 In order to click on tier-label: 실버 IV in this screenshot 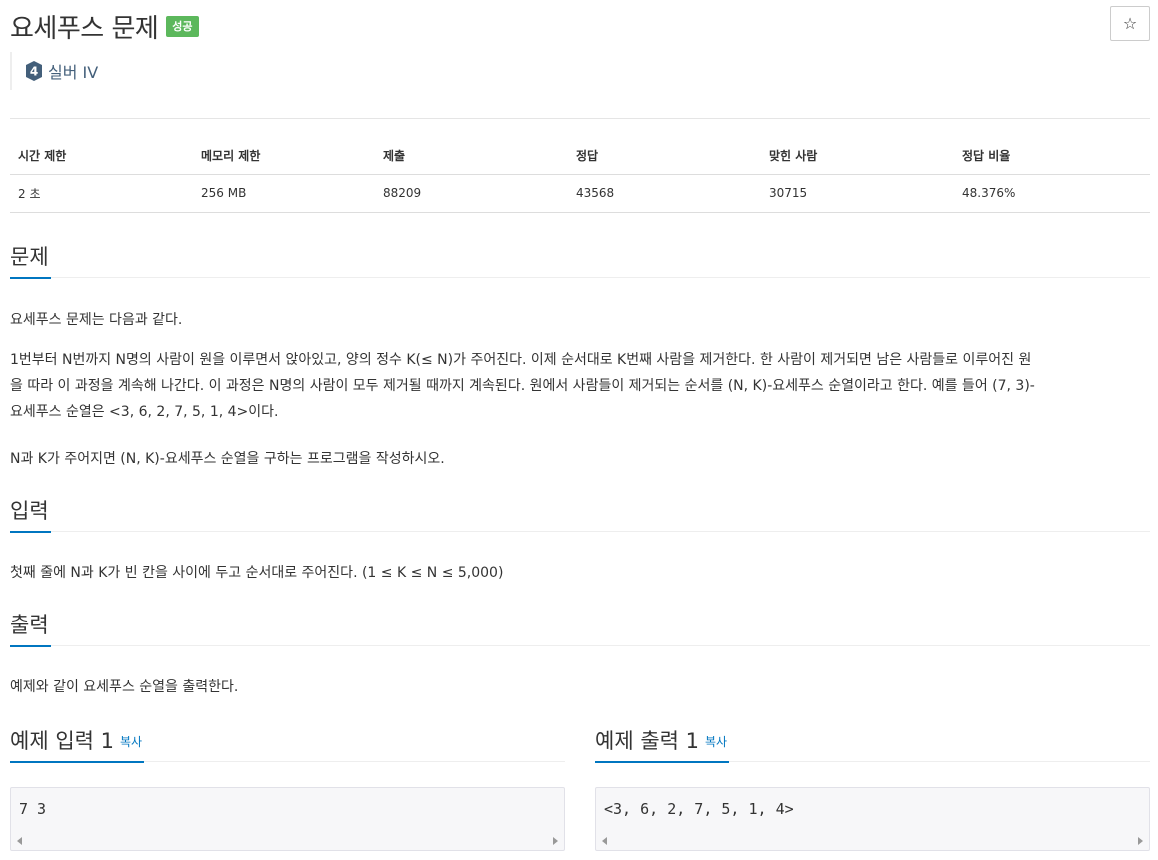, I will do `click(73, 71)`.